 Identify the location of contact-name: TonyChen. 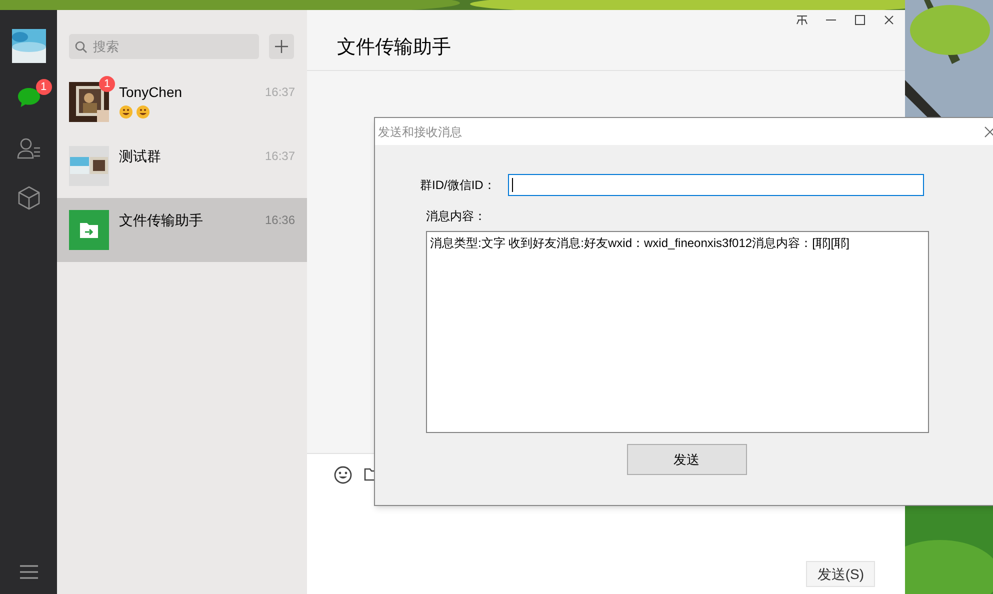
(151, 92).